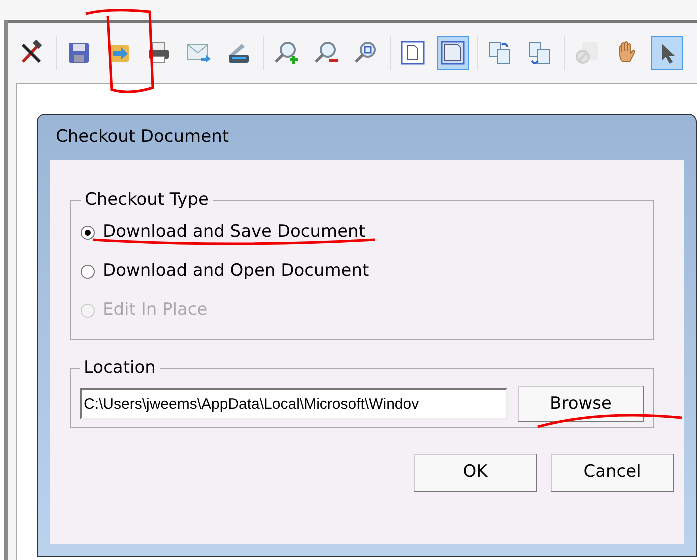 The width and height of the screenshot is (697, 560). Describe the element at coordinates (120, 368) in the screenshot. I see `group-label: Location` at that location.